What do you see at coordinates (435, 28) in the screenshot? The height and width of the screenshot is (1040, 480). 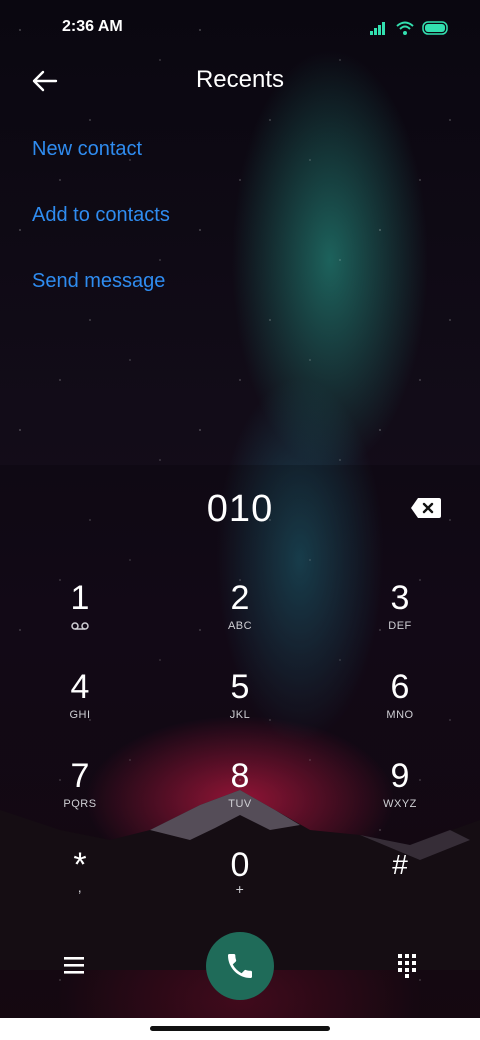 I see `battery-icon` at bounding box center [435, 28].